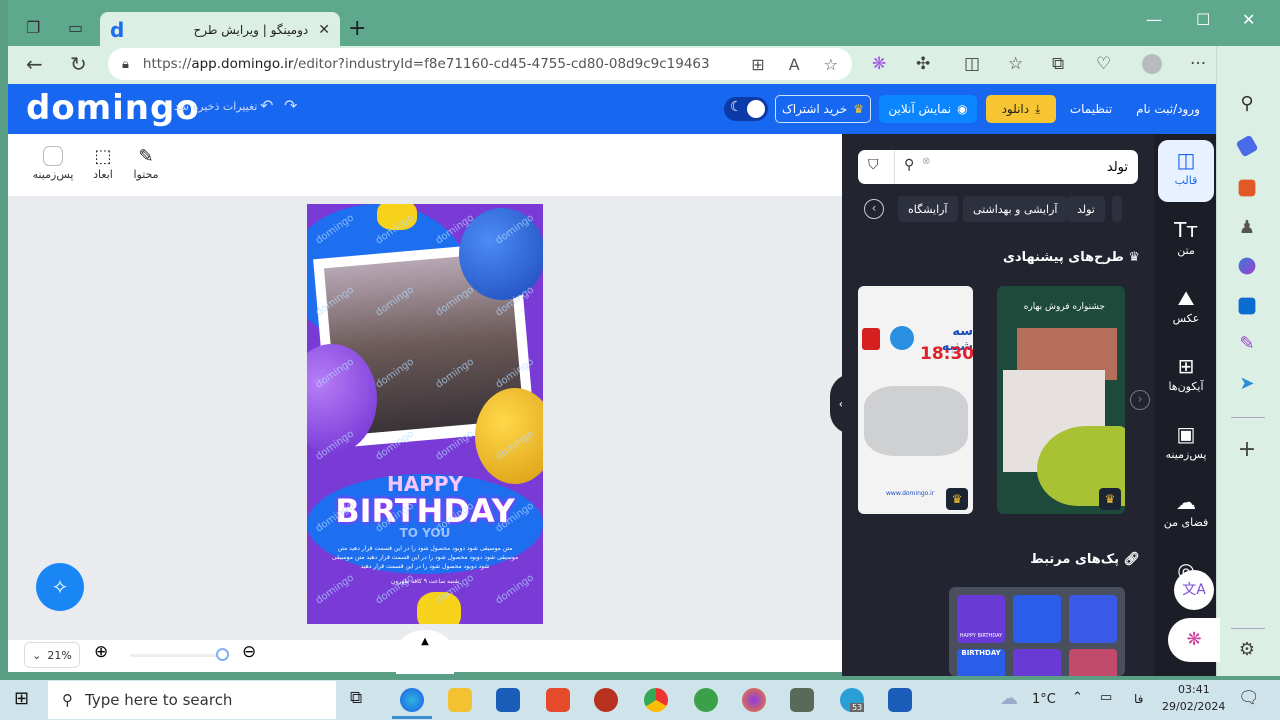  What do you see at coordinates (34, 64) in the screenshot?
I see `back-icon: ←` at bounding box center [34, 64].